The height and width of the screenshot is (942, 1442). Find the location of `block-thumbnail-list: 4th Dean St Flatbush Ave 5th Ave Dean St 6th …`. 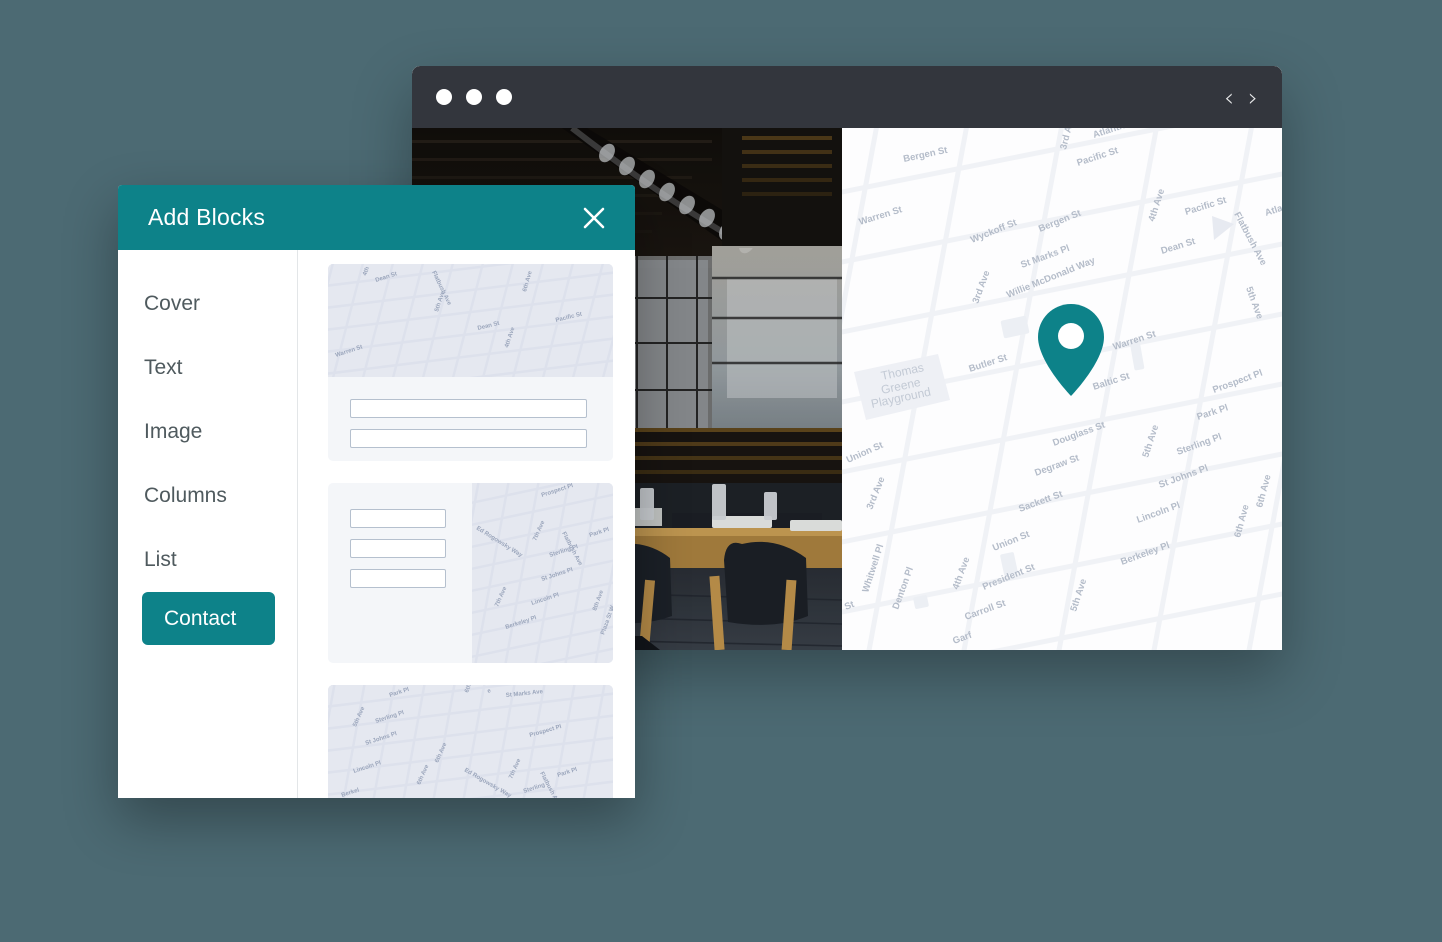

block-thumbnail-list: 4th Dean St Flatbush Ave 5th Ave Dean St 6th … is located at coordinates (466, 524).